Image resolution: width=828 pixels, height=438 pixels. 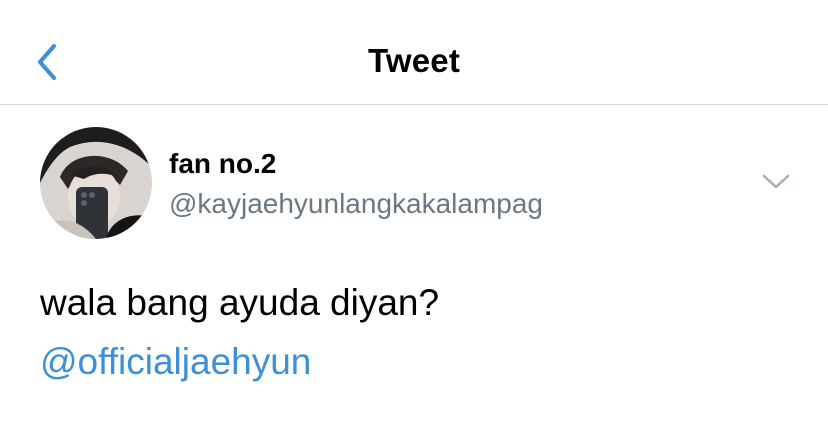 I want to click on tweet-text: wala bang ayuda diyan?, so click(x=240, y=302).